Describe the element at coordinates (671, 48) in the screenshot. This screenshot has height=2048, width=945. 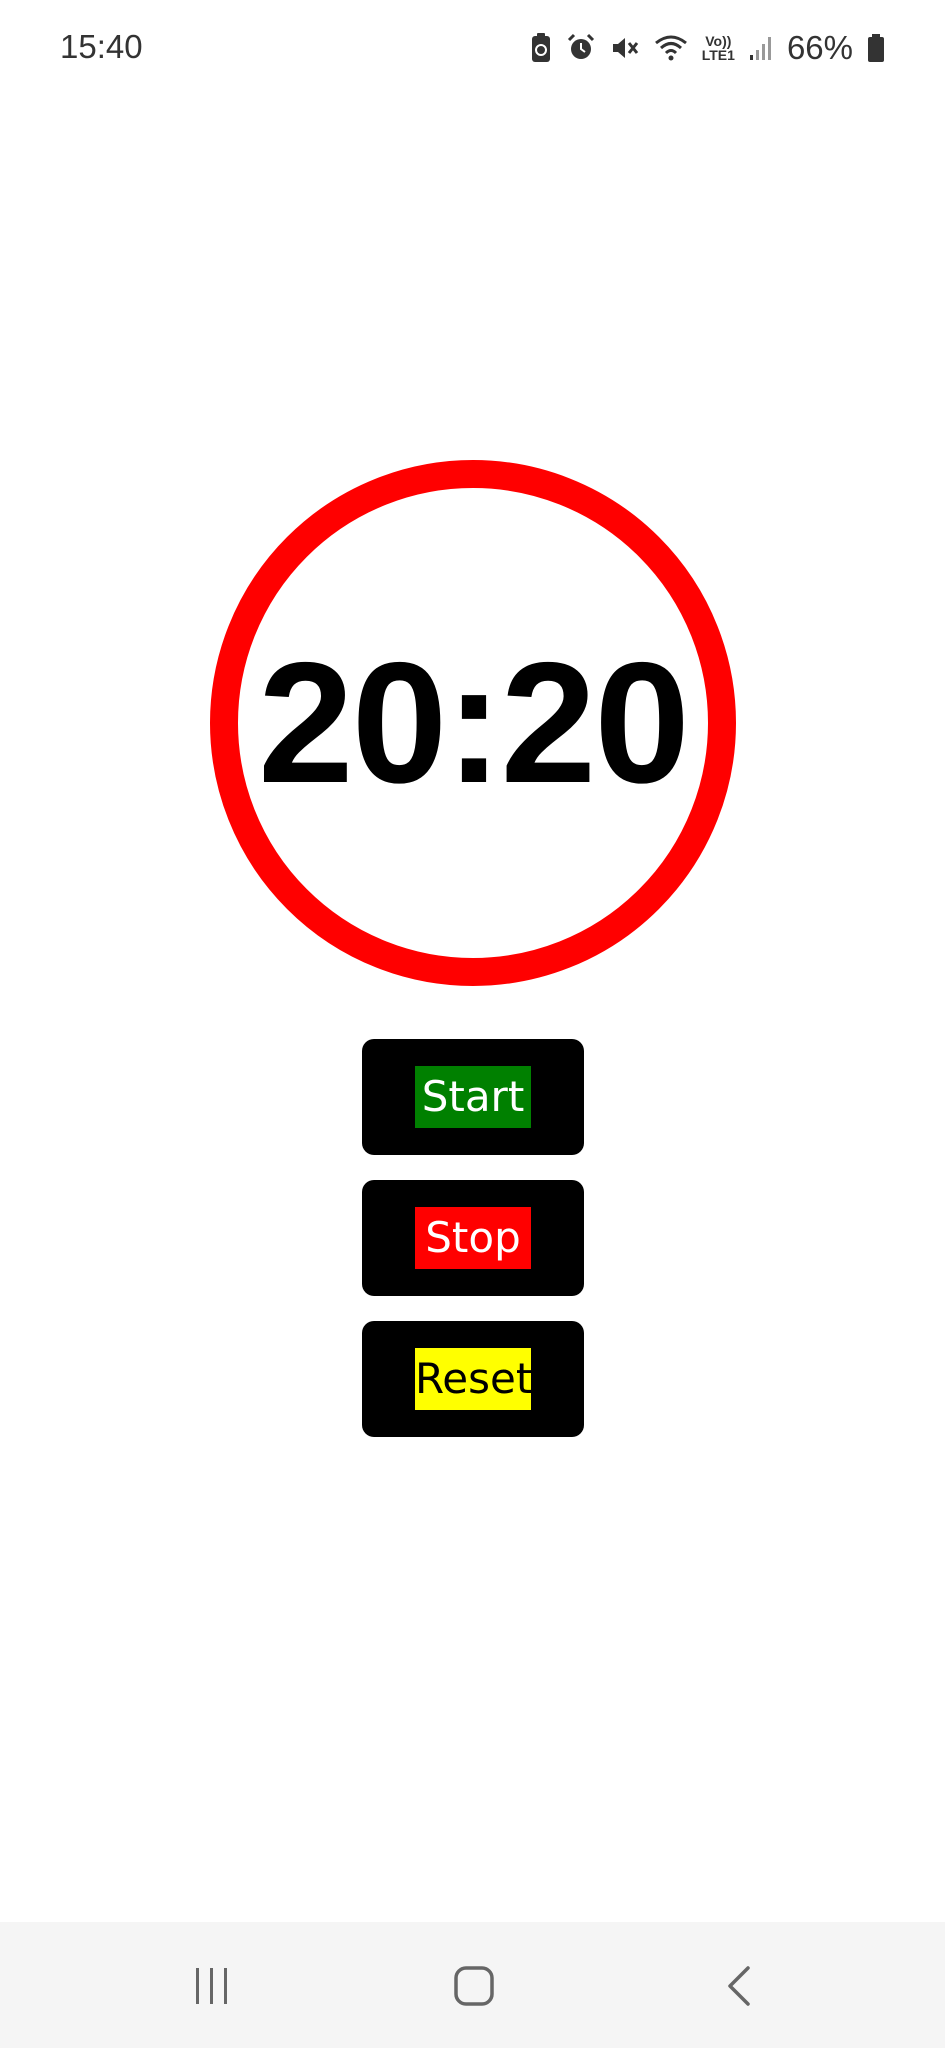
I see `wifi-icon` at that location.